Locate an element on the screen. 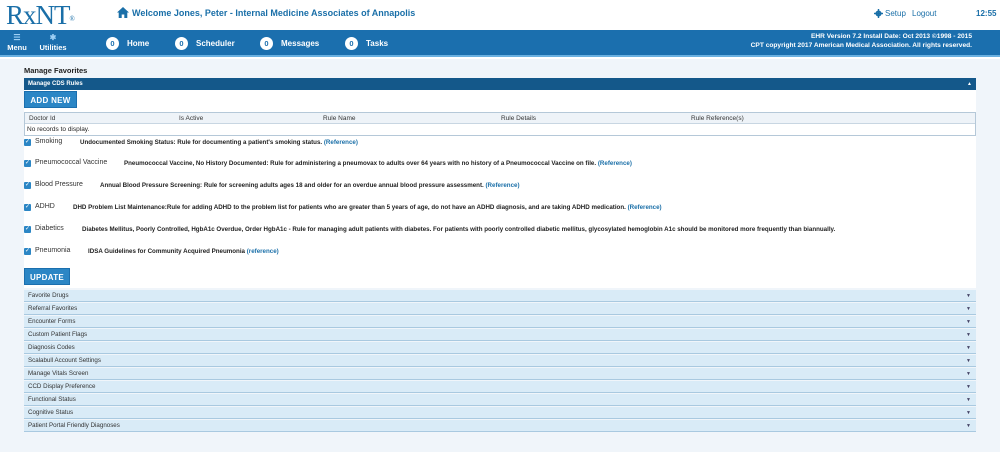  logo-text: RxNT is located at coordinates (38, 15).